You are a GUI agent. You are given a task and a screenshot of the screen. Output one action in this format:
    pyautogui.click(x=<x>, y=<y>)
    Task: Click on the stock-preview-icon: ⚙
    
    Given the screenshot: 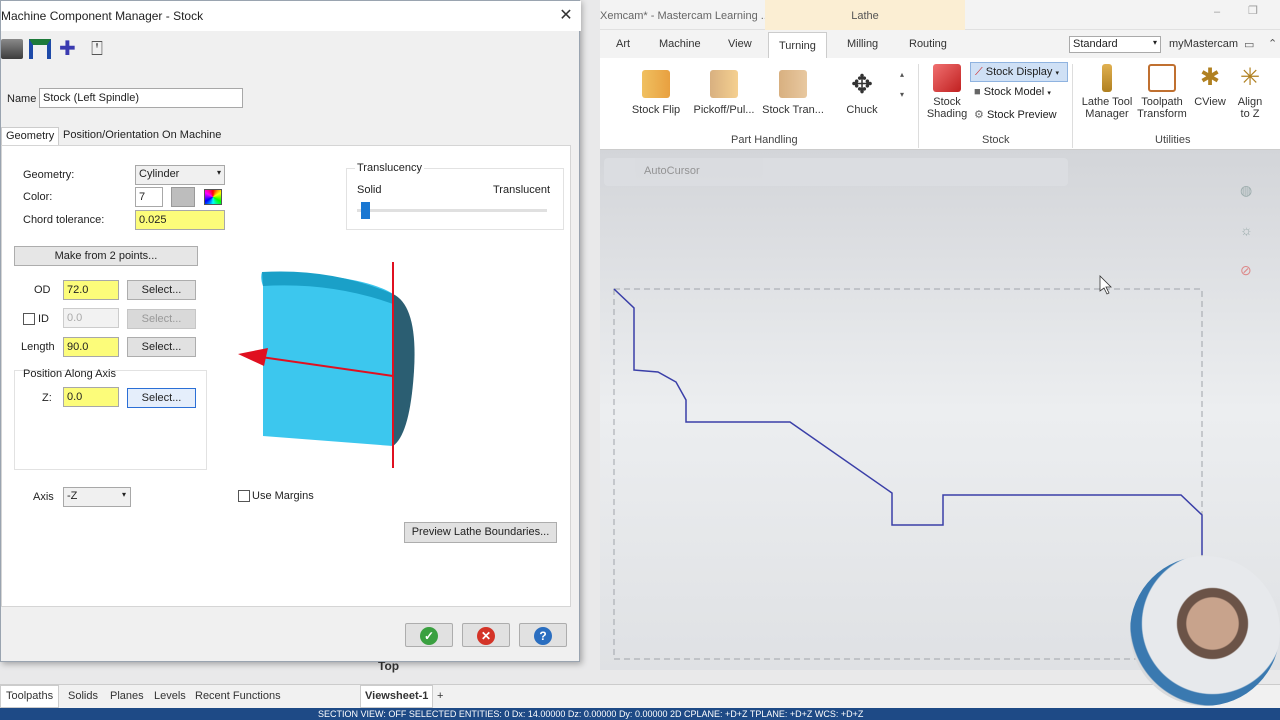 What is the action you would take?
    pyautogui.click(x=979, y=115)
    